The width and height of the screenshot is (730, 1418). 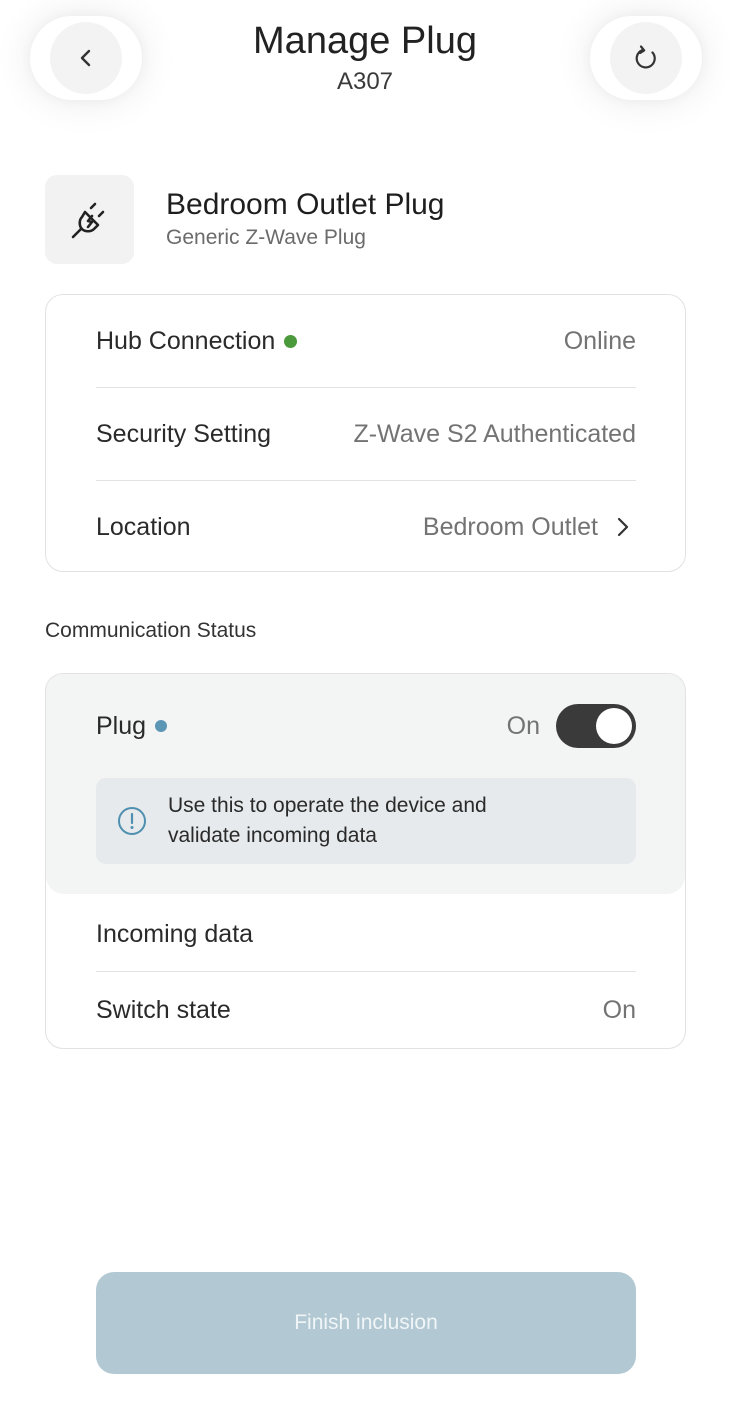 I want to click on incoming-data-row: Incoming data, so click(x=366, y=934).